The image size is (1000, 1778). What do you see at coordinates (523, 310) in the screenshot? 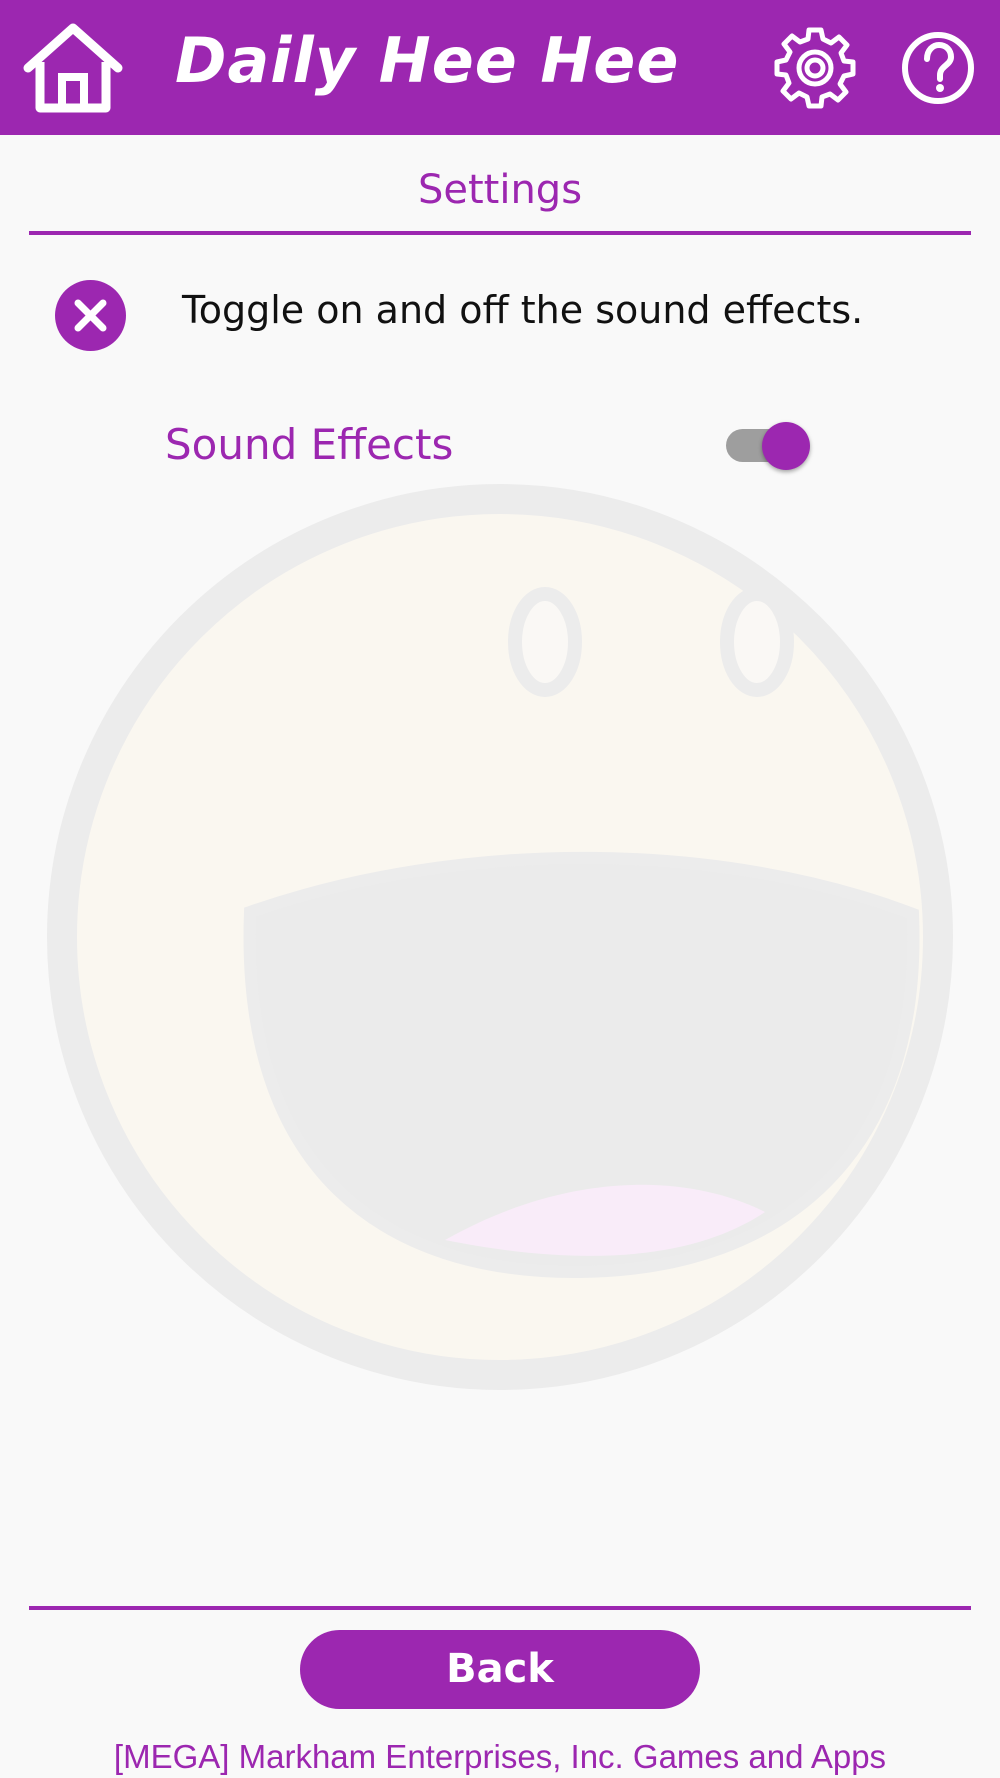
I see `settings-hint: Toggle on and off the sound effects.` at bounding box center [523, 310].